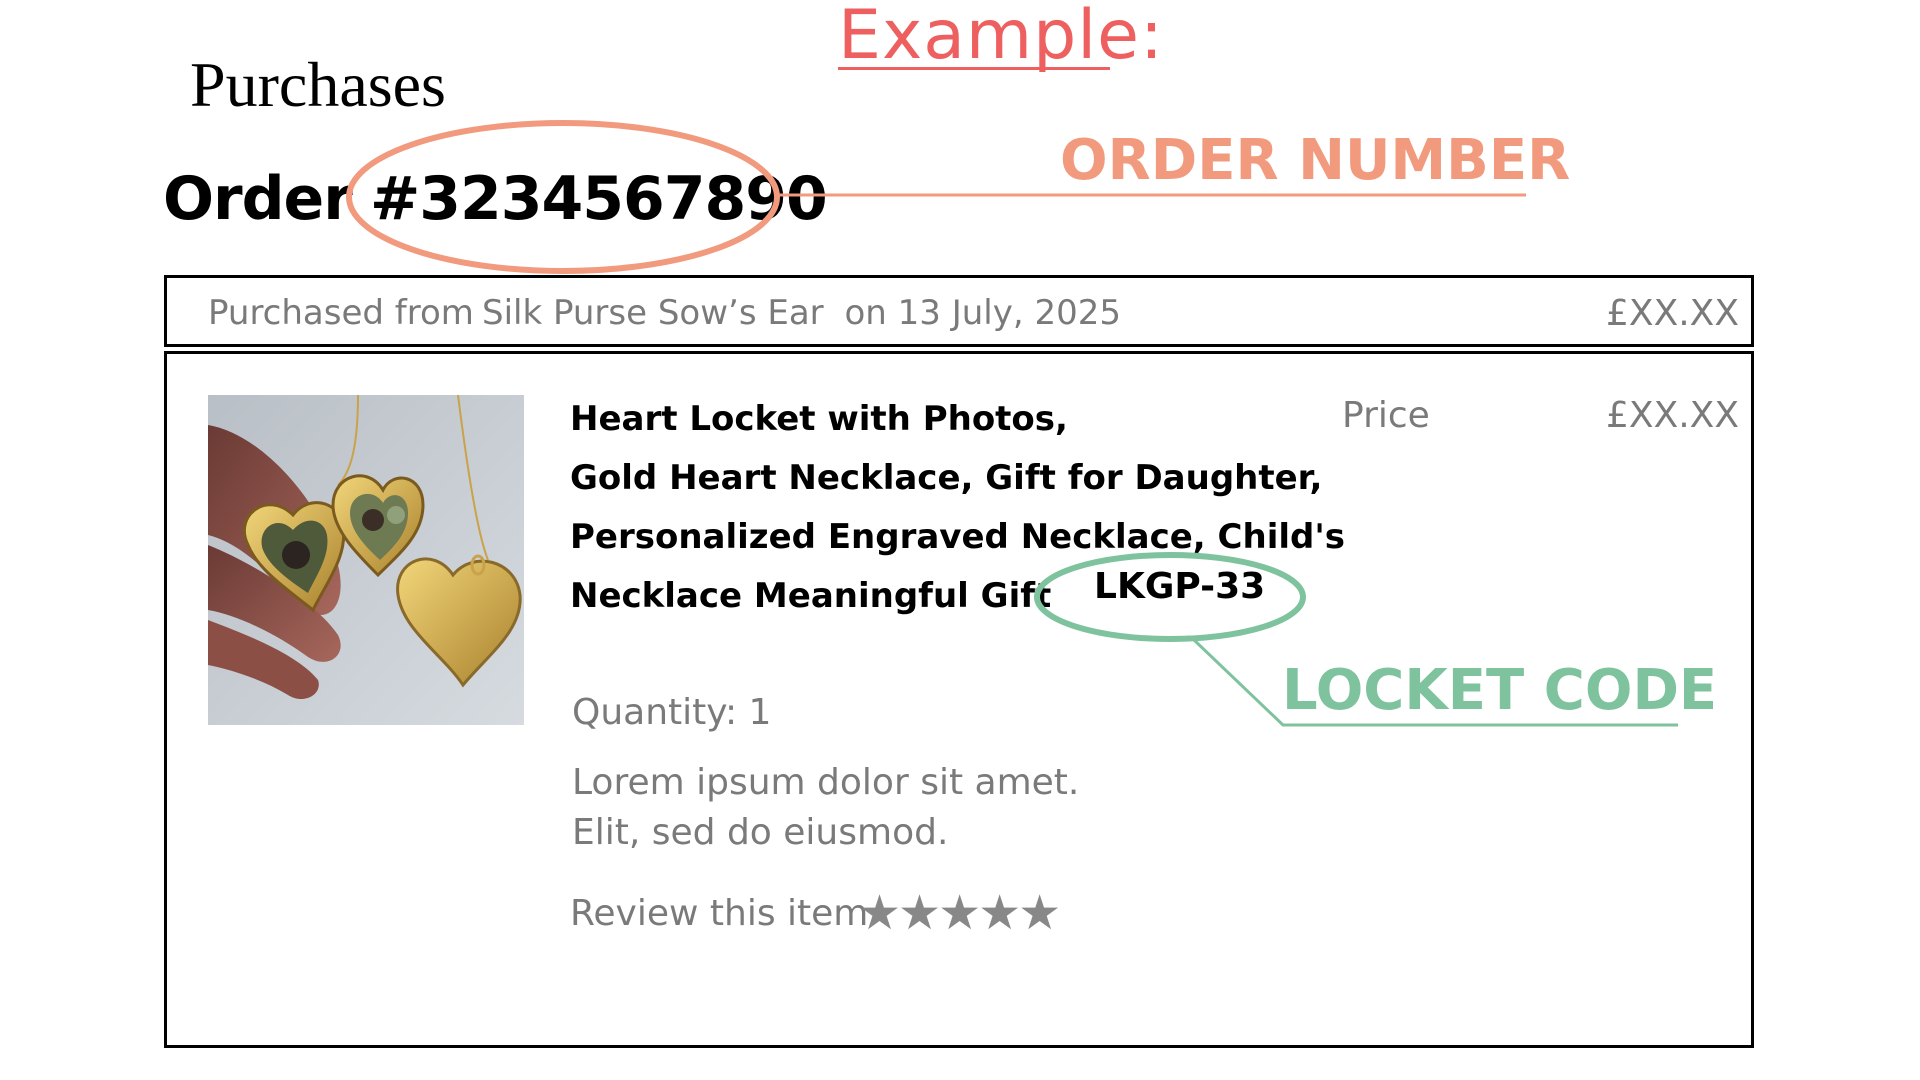  Describe the element at coordinates (1672, 313) in the screenshot. I see `order-total: £XX.XX` at that location.